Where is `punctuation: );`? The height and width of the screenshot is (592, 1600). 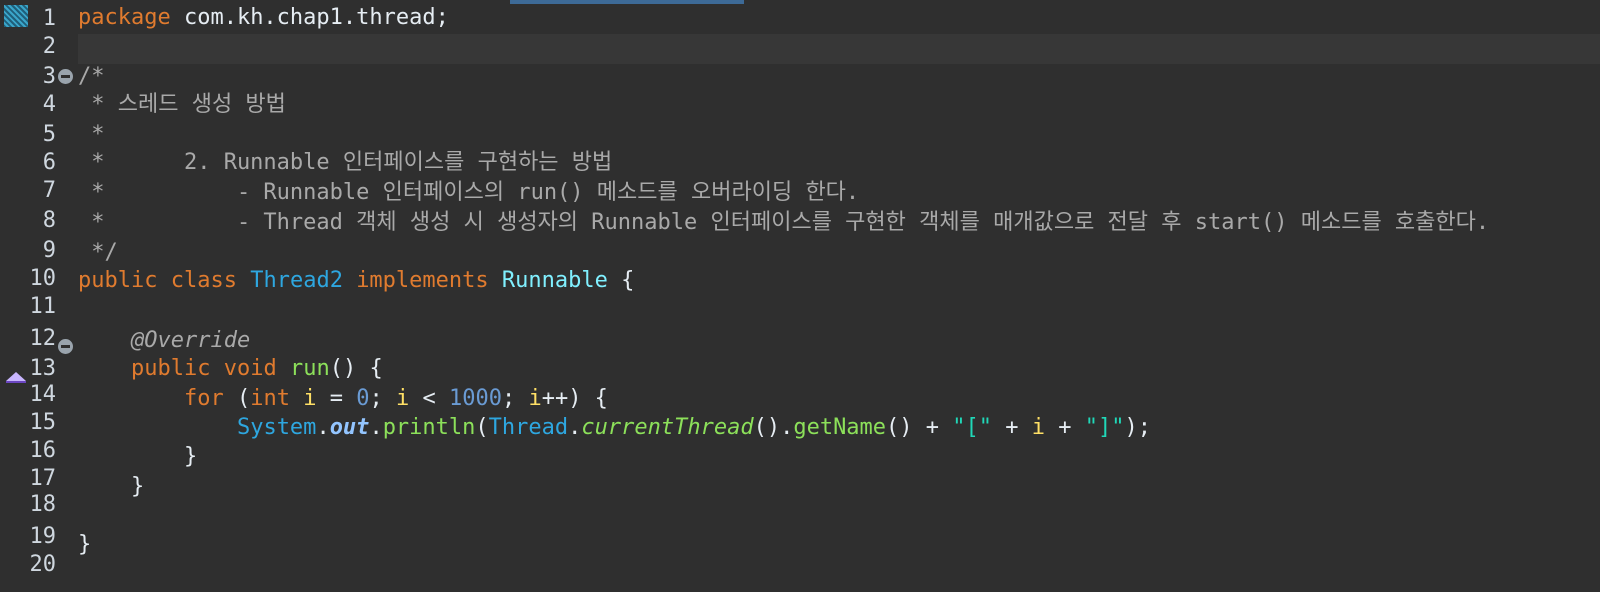 punctuation: ); is located at coordinates (1138, 427).